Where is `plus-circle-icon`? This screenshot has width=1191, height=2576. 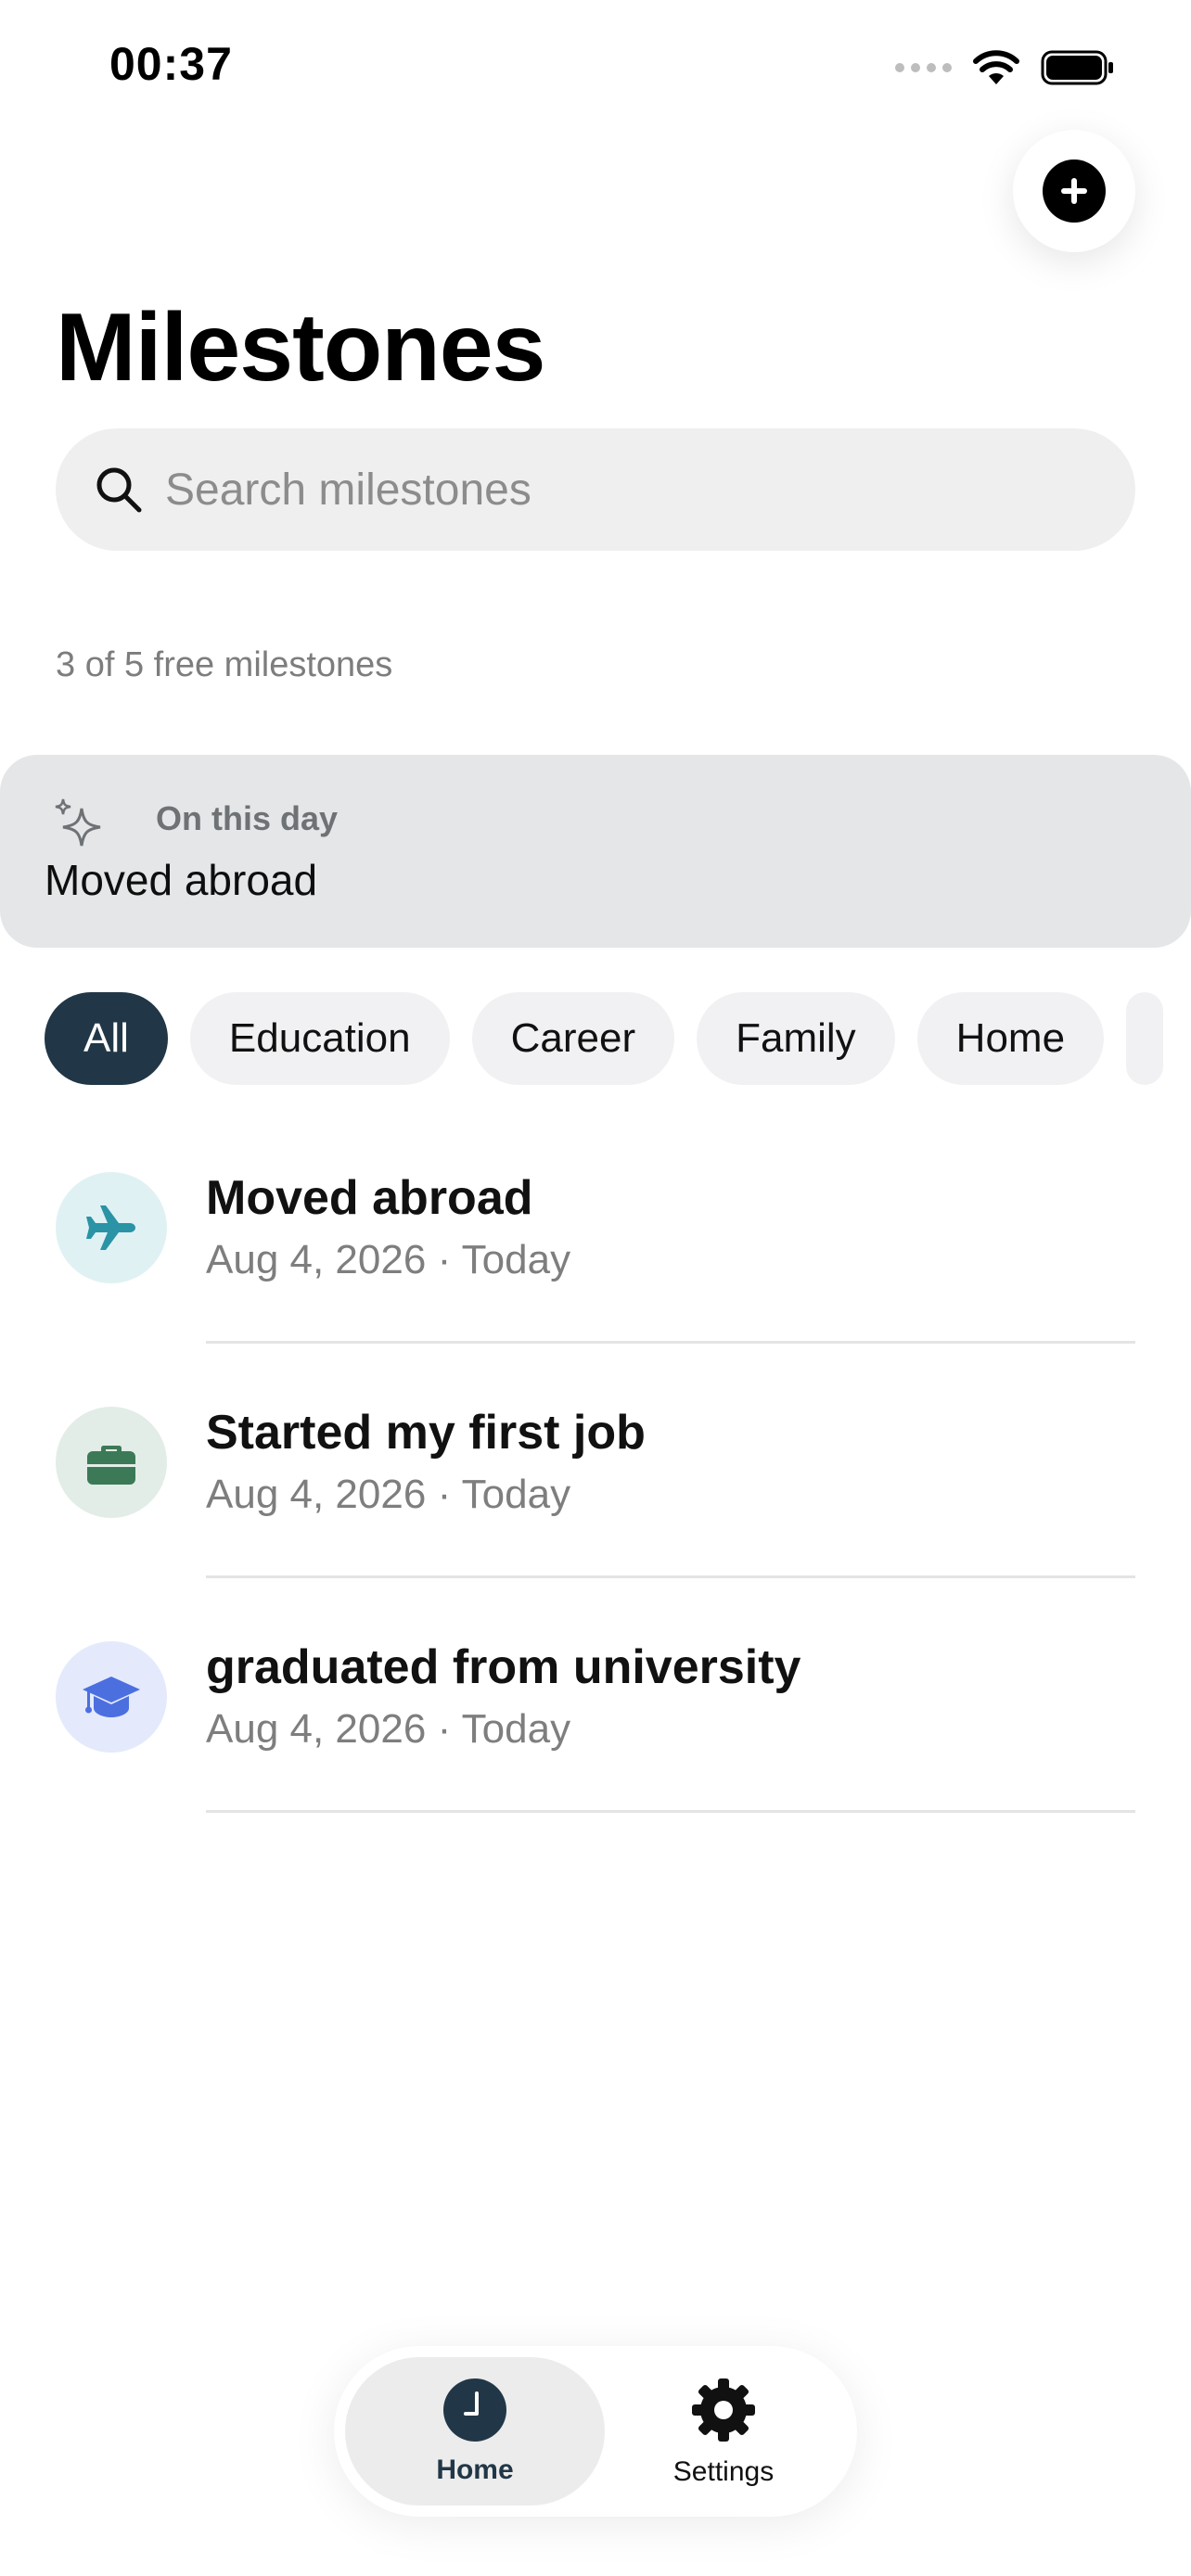 plus-circle-icon is located at coordinates (1074, 191).